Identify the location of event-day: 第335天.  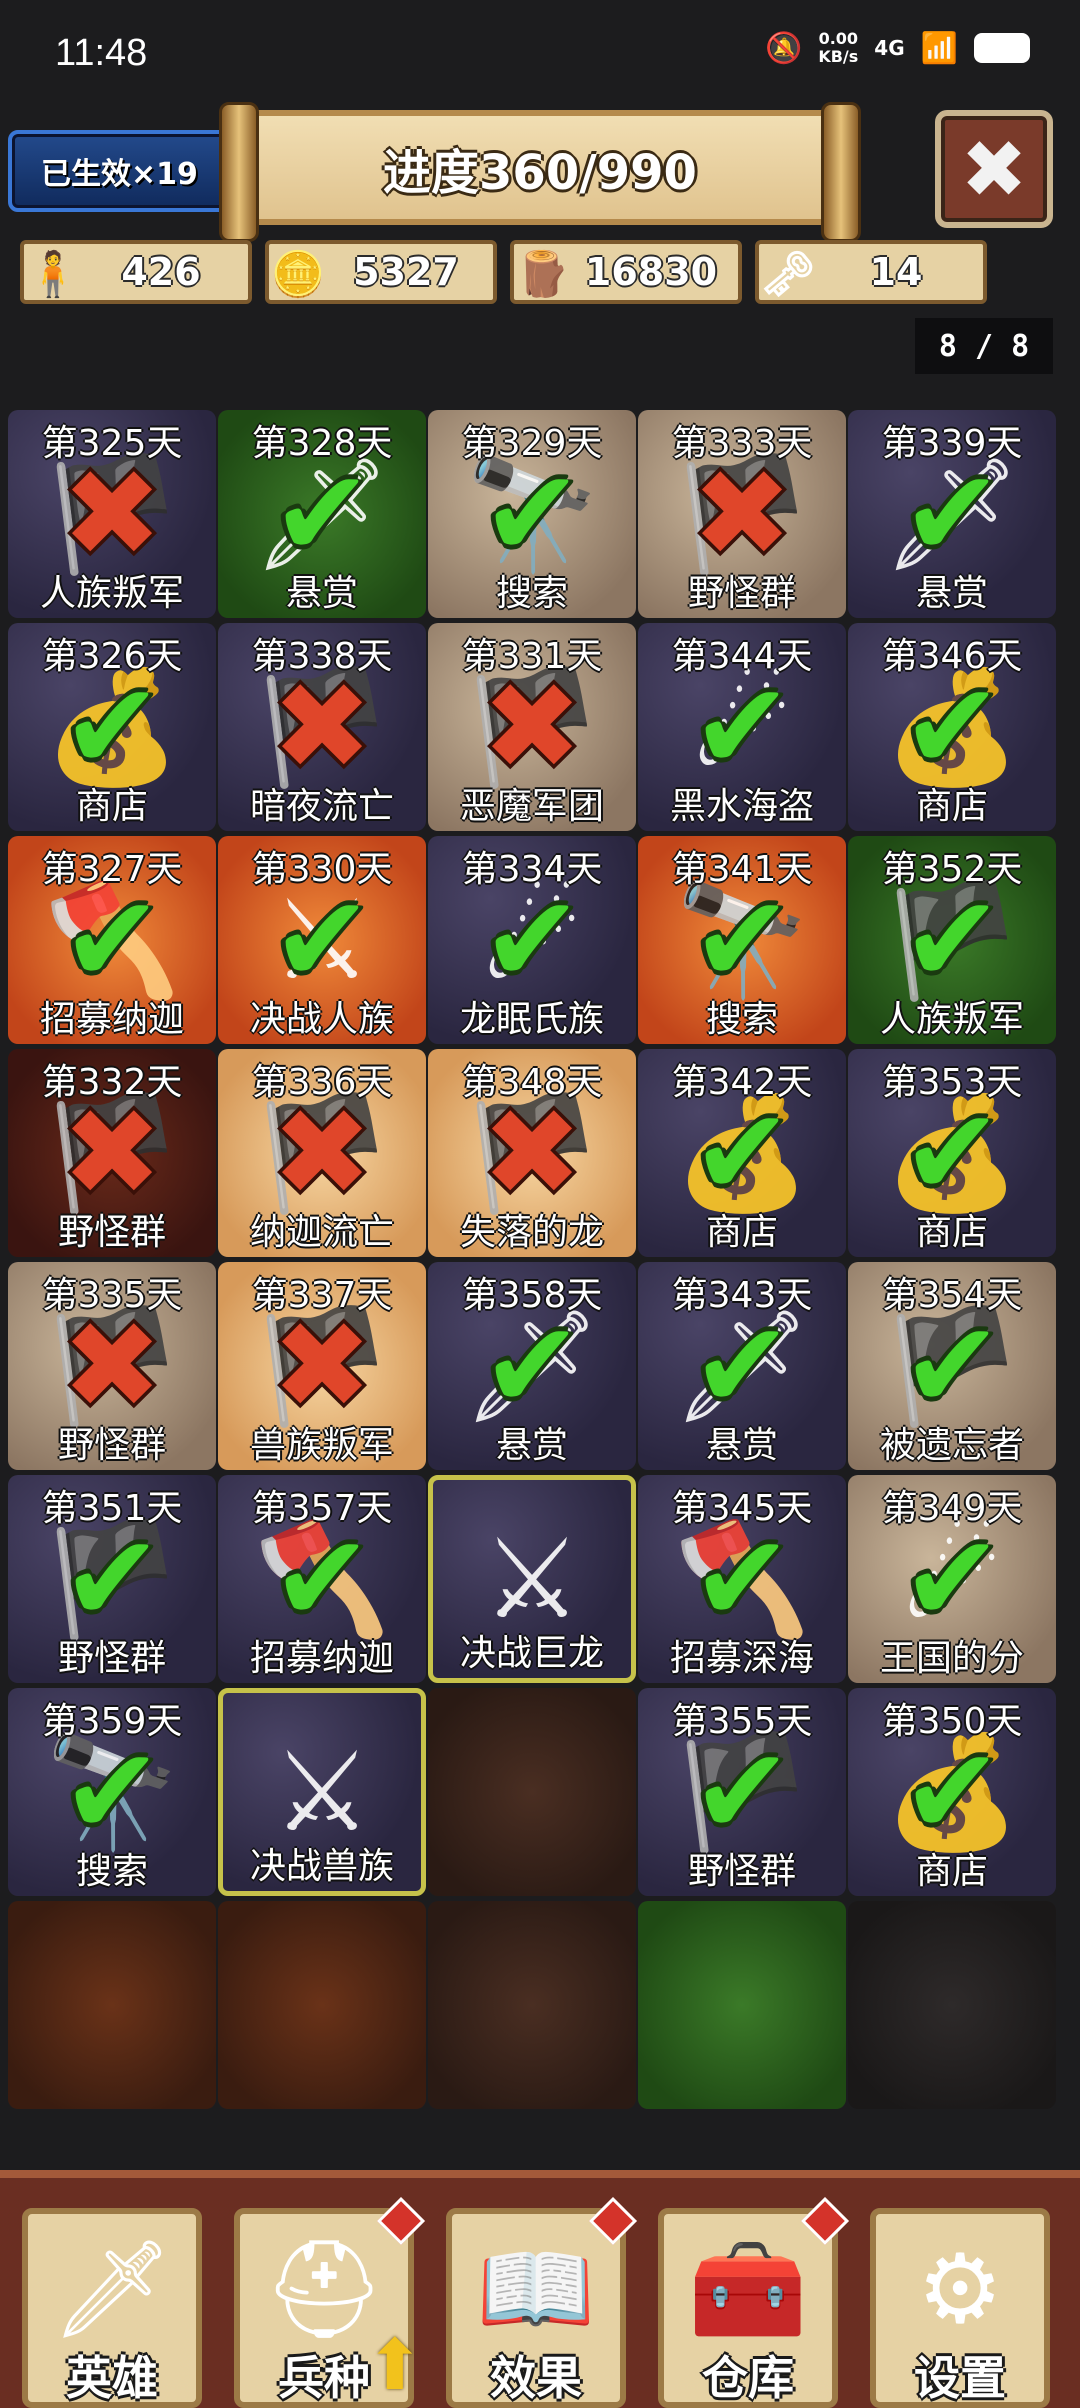
(112, 1295).